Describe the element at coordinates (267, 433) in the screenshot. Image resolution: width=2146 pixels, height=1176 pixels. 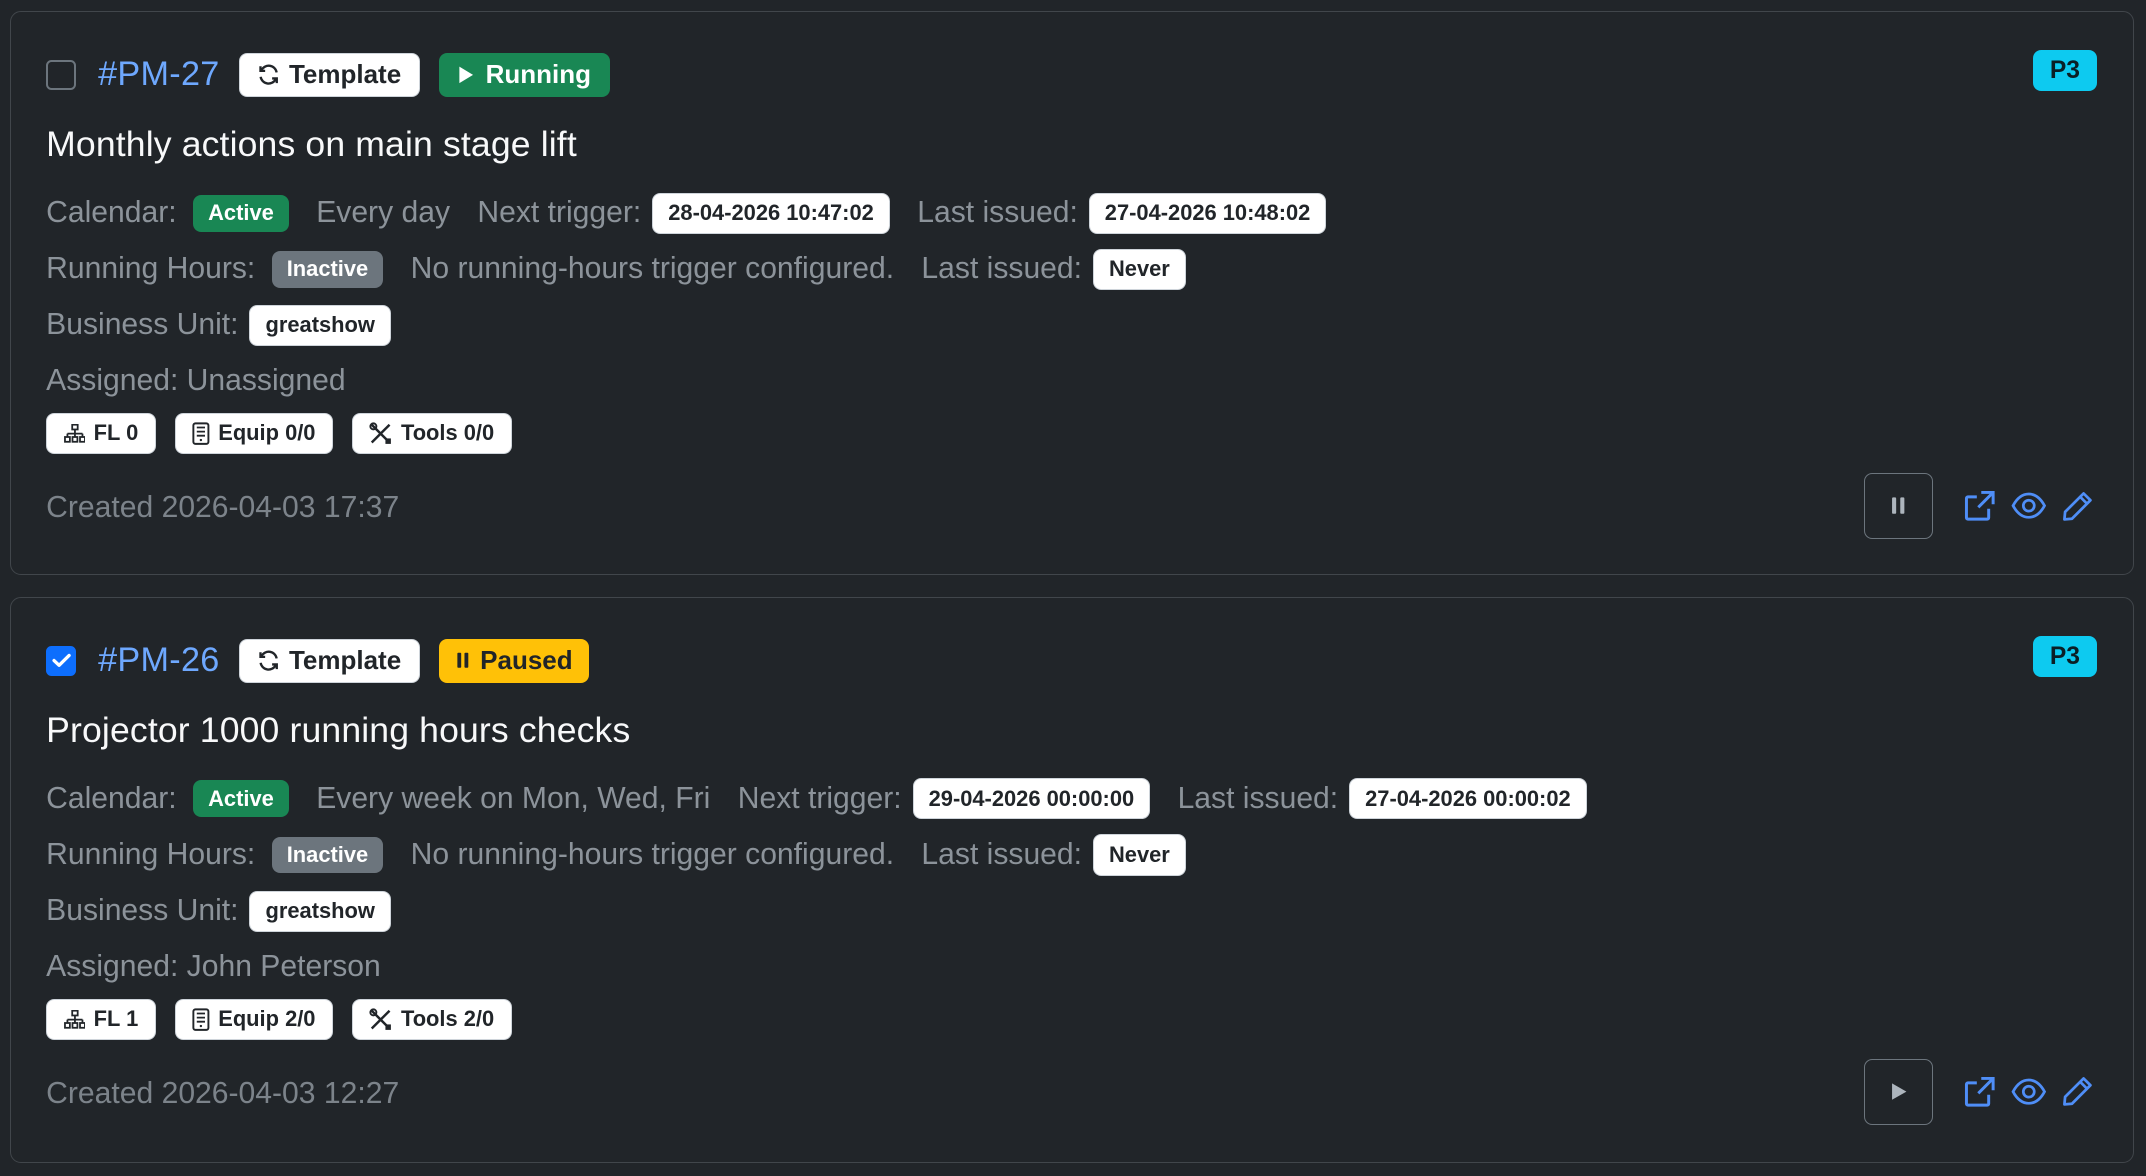
I see `equip-label: Equip 0/0` at that location.